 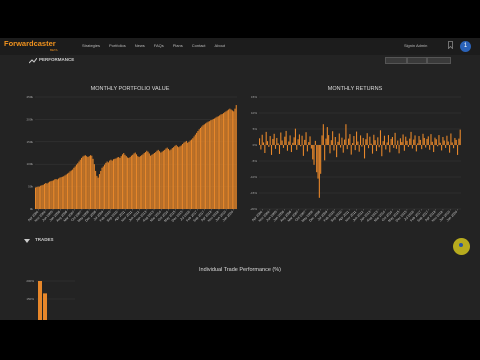 What do you see at coordinates (30, 187) in the screenshot?
I see `portfolio-ytick-label: 50k` at bounding box center [30, 187].